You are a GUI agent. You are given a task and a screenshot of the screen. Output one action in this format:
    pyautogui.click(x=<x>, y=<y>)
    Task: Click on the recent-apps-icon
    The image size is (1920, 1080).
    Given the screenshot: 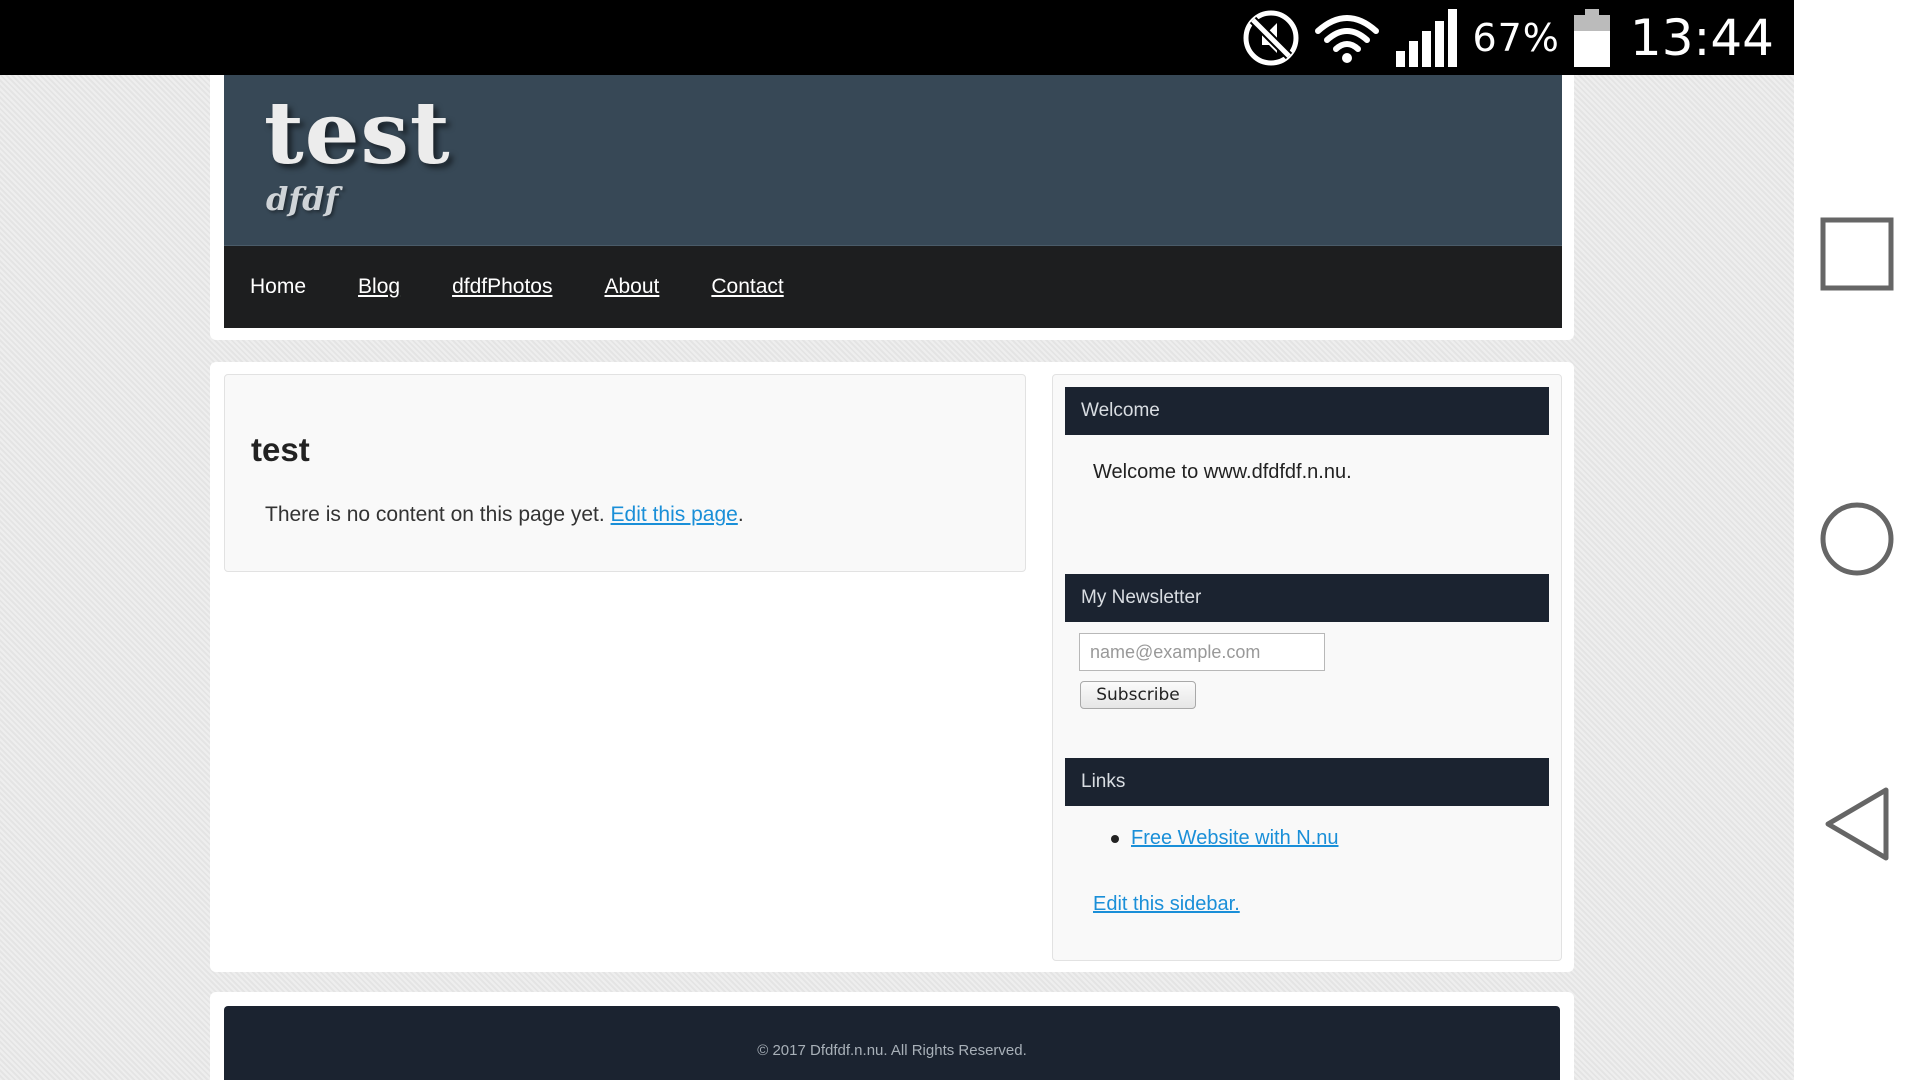 What is the action you would take?
    pyautogui.click(x=1857, y=254)
    